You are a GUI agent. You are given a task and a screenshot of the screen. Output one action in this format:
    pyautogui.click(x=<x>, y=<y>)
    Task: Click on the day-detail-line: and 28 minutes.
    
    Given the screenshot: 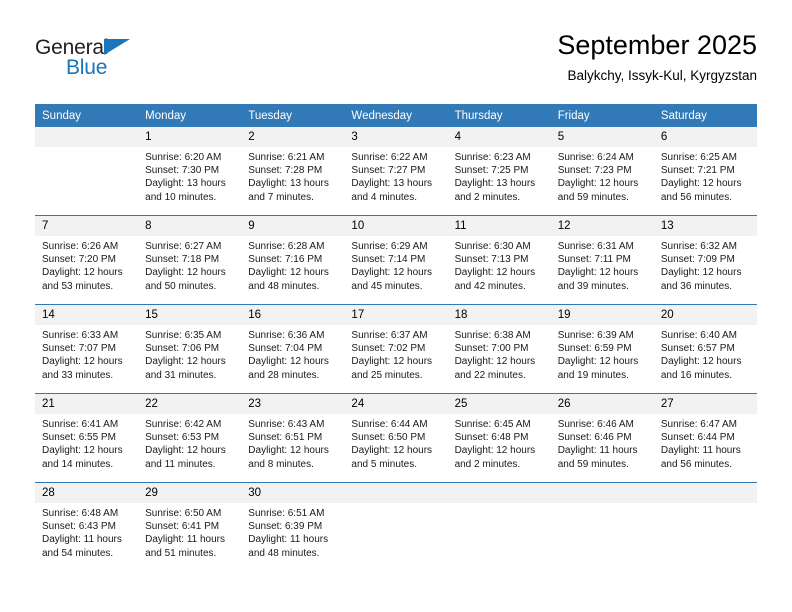 What is the action you would take?
    pyautogui.click(x=284, y=375)
    